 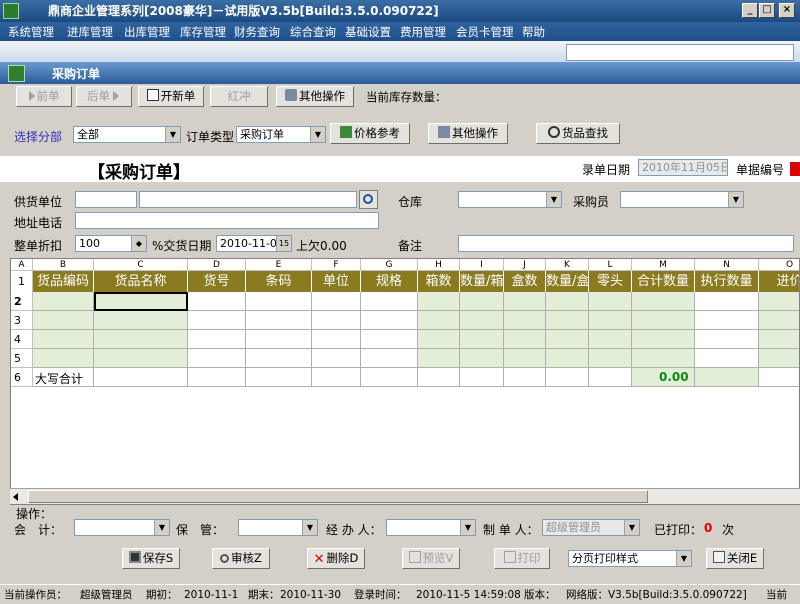 What do you see at coordinates (90, 32) in the screenshot?
I see `menu-inbound: 进库管理` at bounding box center [90, 32].